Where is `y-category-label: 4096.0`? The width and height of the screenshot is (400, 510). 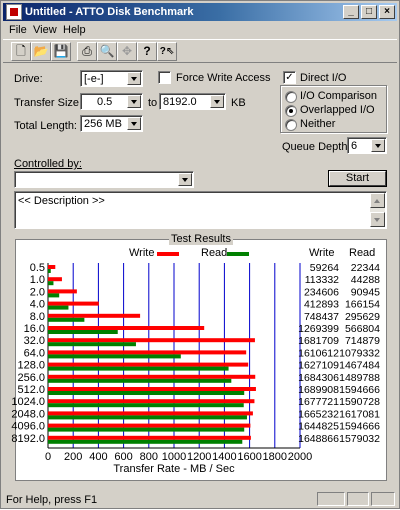 y-category-label: 4096.0 is located at coordinates (28, 427).